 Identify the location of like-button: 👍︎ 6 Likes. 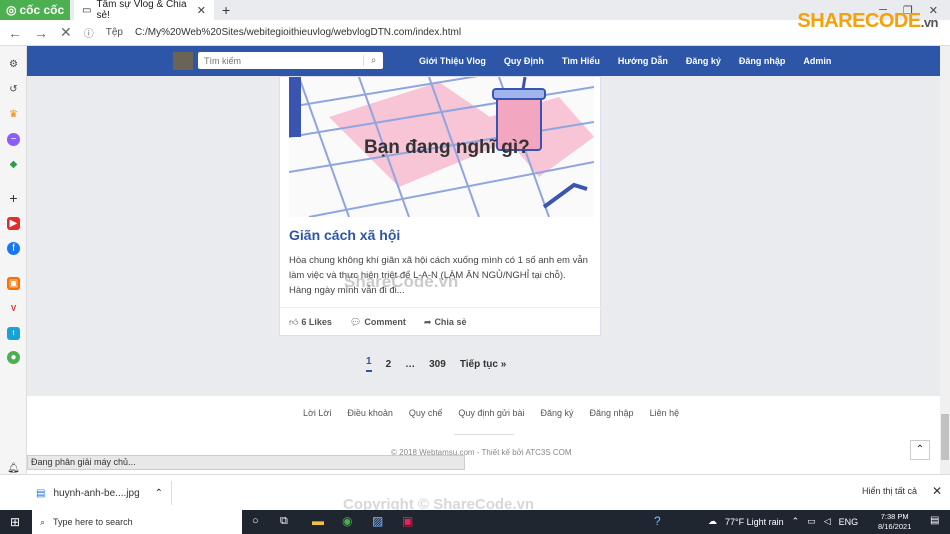
(310, 322).